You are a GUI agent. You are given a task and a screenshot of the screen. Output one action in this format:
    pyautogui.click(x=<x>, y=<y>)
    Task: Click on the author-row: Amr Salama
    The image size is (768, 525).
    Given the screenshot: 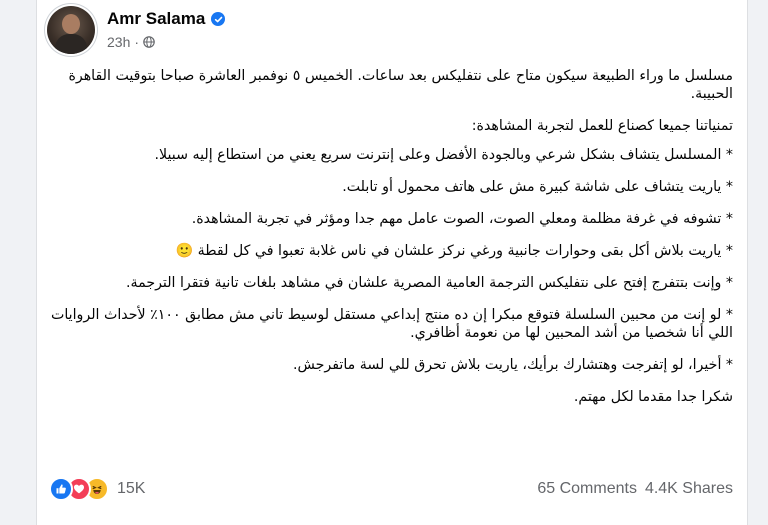 What is the action you would take?
    pyautogui.click(x=166, y=19)
    